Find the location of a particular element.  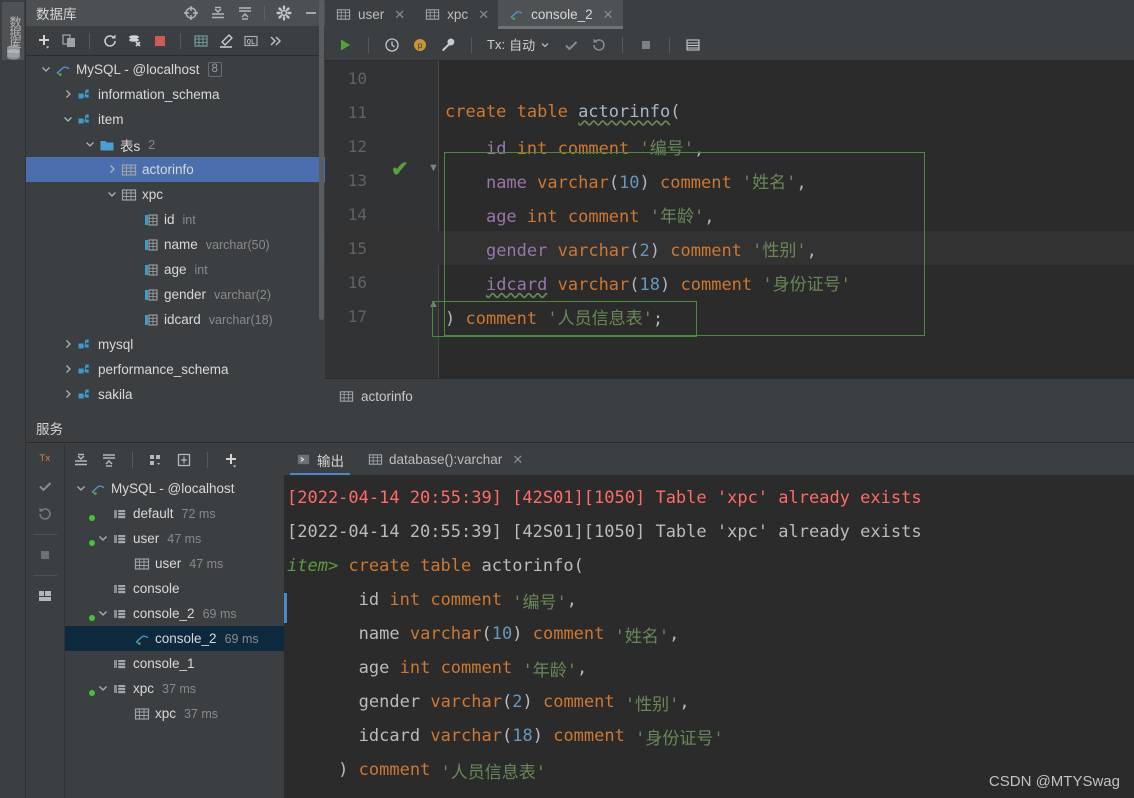

tree-item-information_schema: information_schema is located at coordinates (175, 94).